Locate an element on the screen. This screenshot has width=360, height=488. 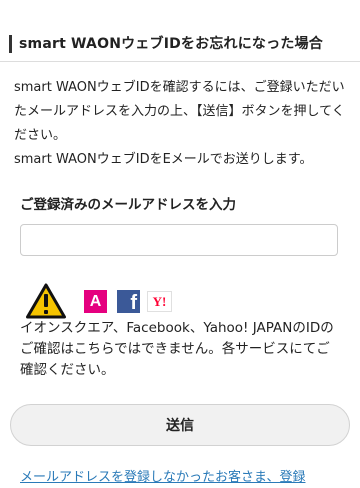
yahoo-japan-icon: Y! is located at coordinates (159, 301).